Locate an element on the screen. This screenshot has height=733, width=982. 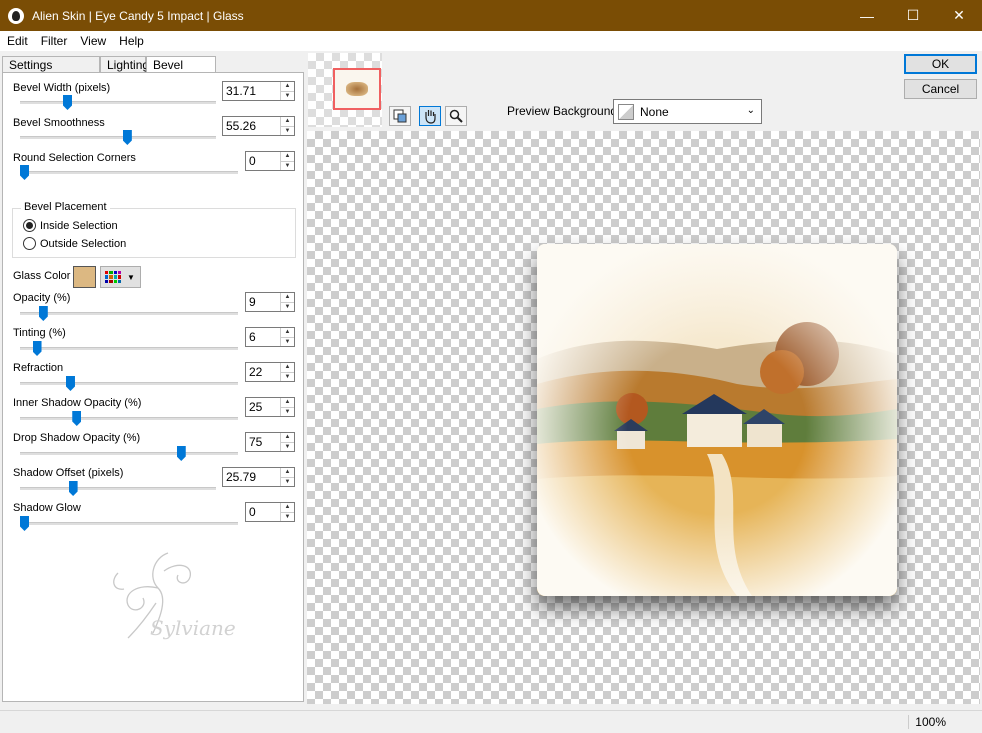
minimize-button: — is located at coordinates (867, 15).